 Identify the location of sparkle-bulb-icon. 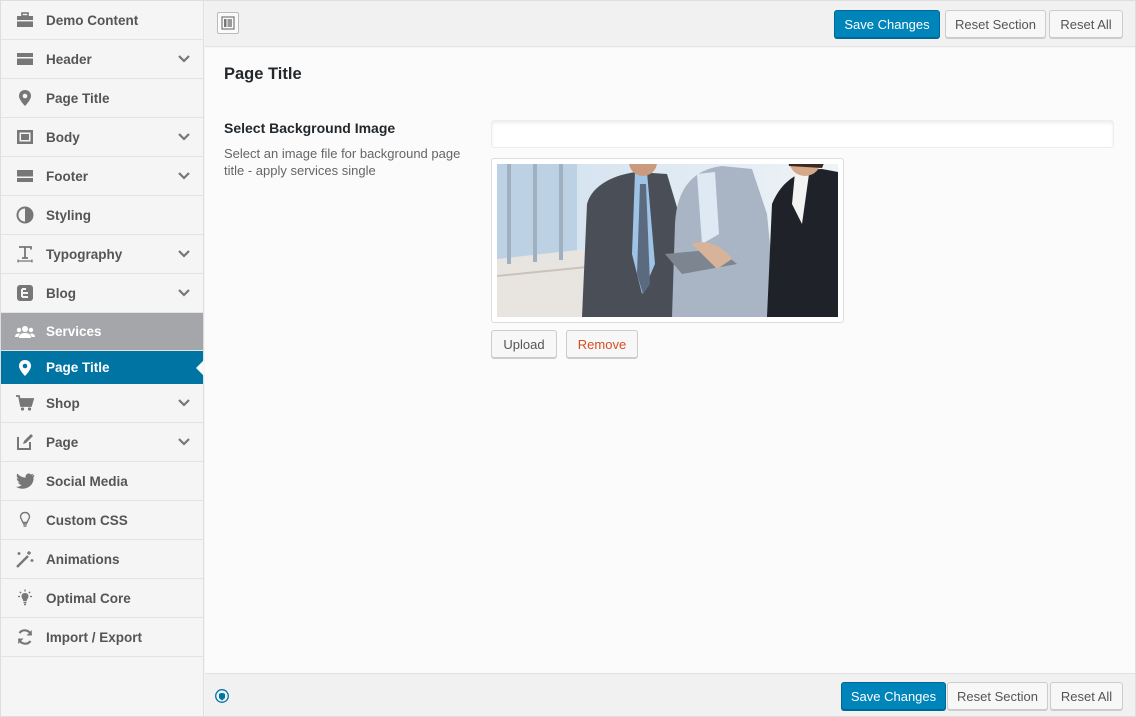
(25, 598).